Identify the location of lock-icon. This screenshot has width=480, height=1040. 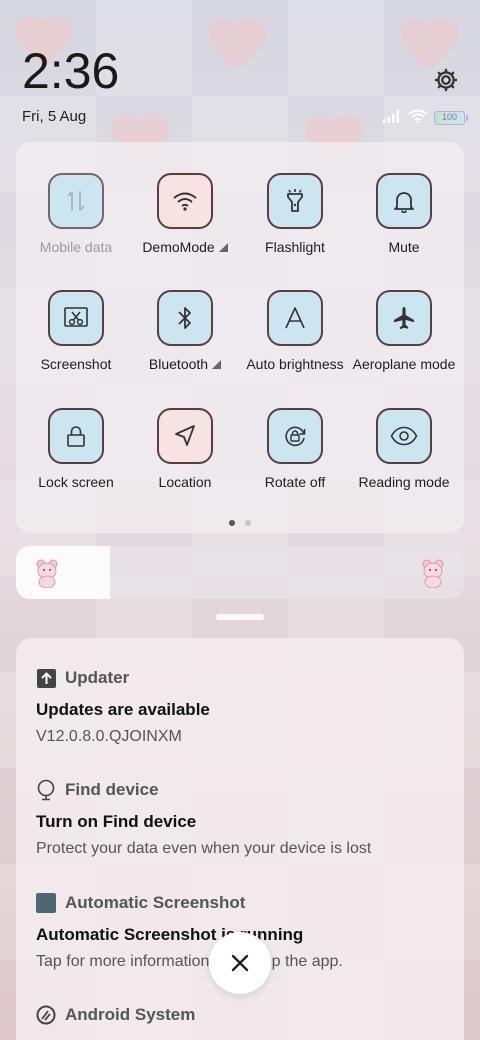
(76, 436).